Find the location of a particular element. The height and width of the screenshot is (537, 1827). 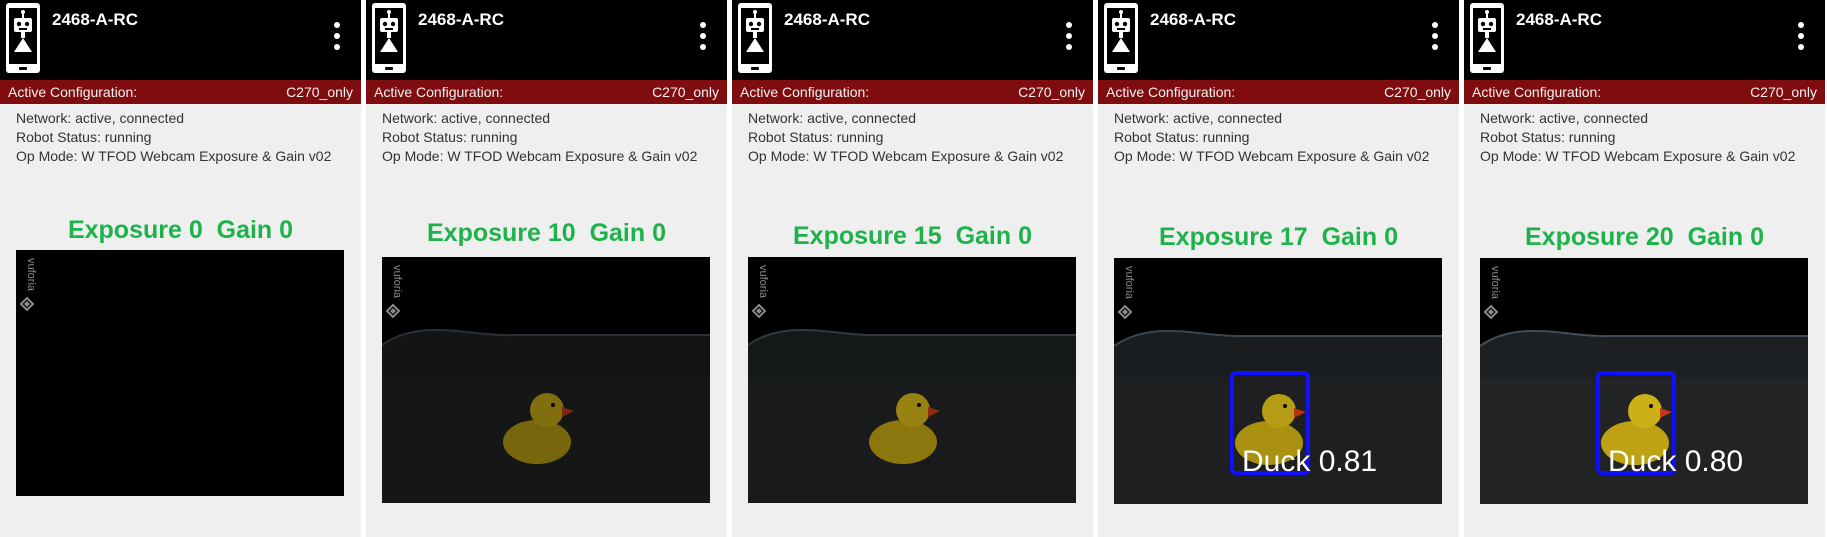

detection-label: Duck 0.80 is located at coordinates (1675, 462).